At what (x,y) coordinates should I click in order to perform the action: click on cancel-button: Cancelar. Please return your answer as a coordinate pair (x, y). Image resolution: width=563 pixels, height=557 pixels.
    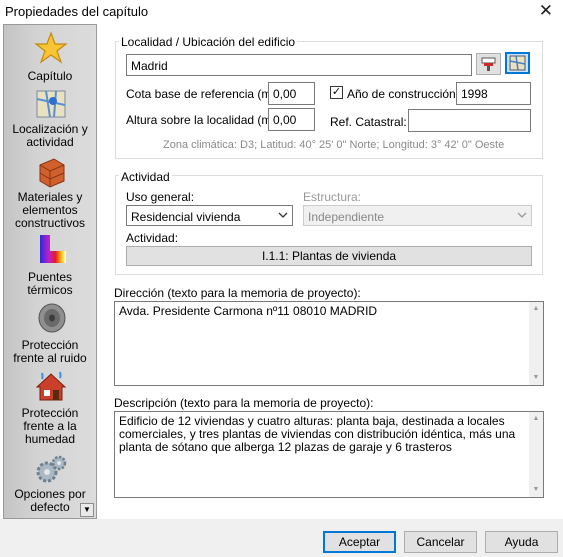
    Looking at the image, I should click on (440, 542).